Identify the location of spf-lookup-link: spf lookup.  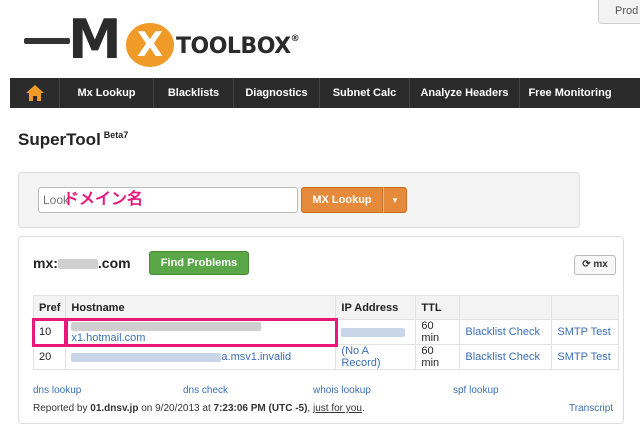
(476, 390).